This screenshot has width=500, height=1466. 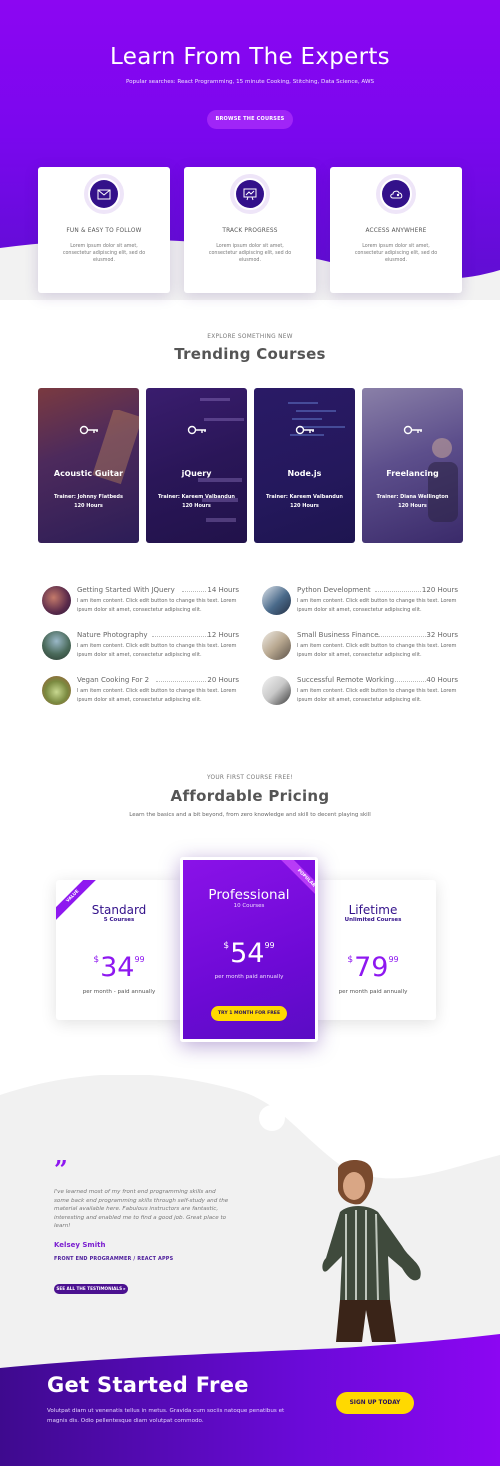 I want to click on cta-title: Get Started Free, so click(x=148, y=1385).